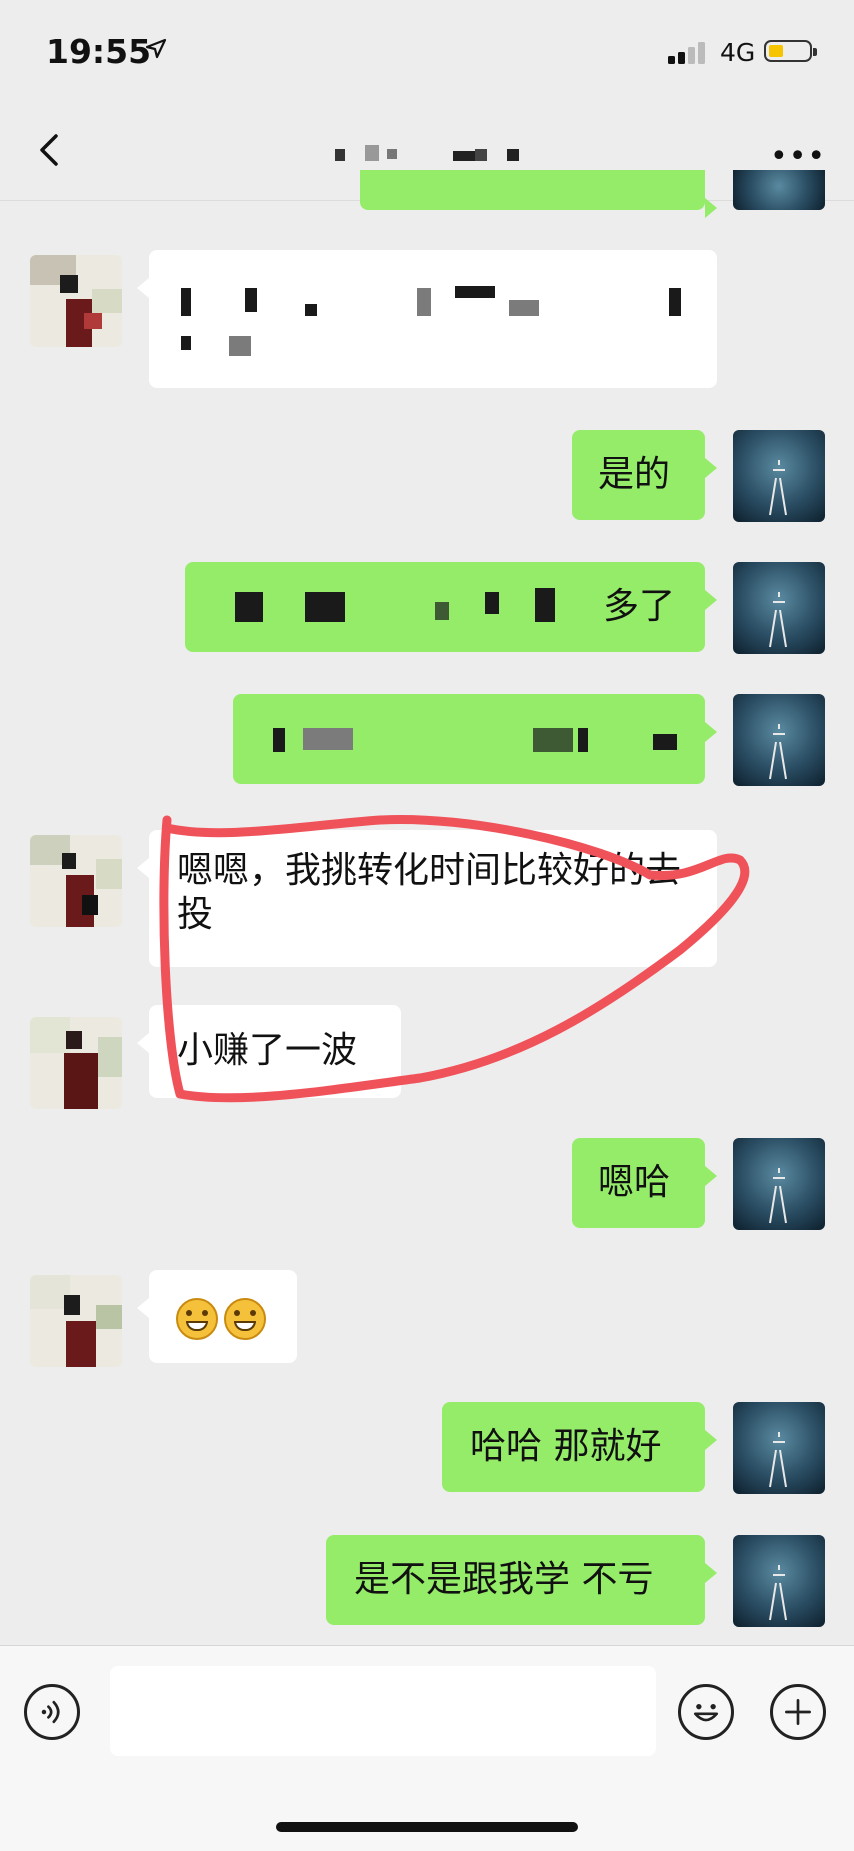  What do you see at coordinates (638, 606) in the screenshot?
I see `message-text: 多了` at bounding box center [638, 606].